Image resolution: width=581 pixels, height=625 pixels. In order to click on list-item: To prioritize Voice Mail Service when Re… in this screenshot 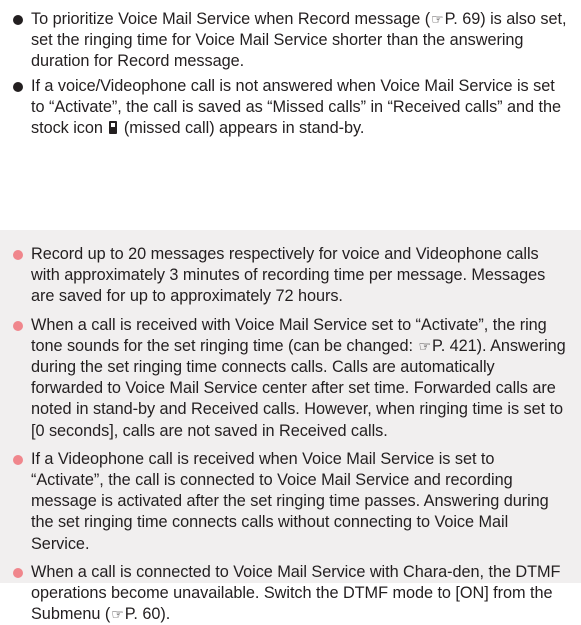, I will do `click(289, 41)`.